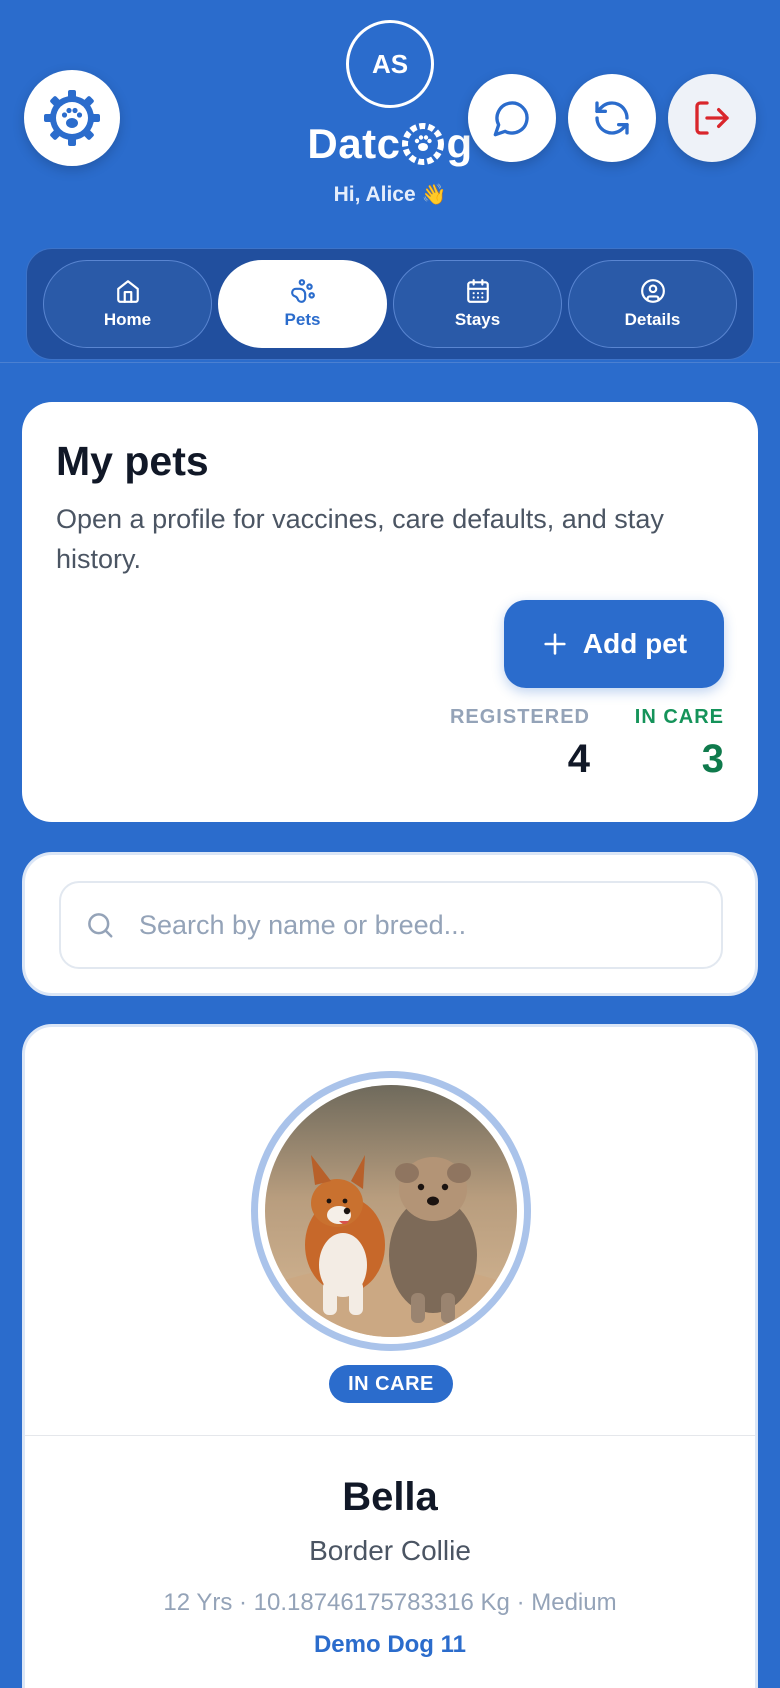 The image size is (780, 1688). I want to click on logout-button, so click(712, 118).